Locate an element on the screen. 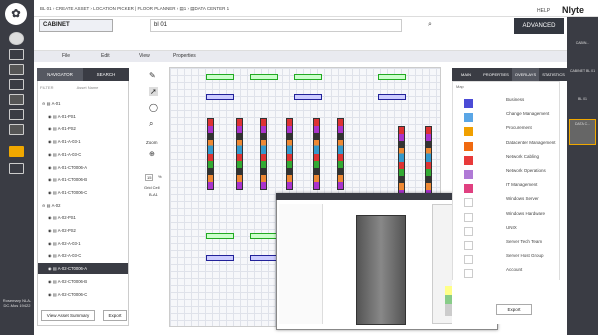  menu-view: View is located at coordinates (144, 56).